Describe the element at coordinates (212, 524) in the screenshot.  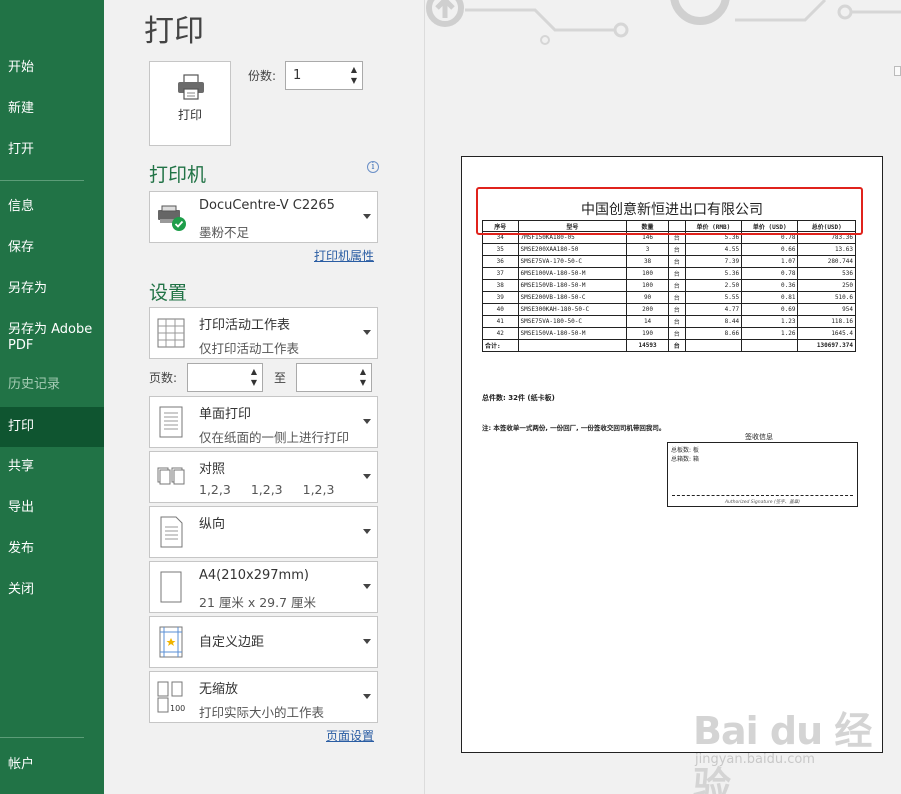
I see `orientation-value: 纵向` at that location.